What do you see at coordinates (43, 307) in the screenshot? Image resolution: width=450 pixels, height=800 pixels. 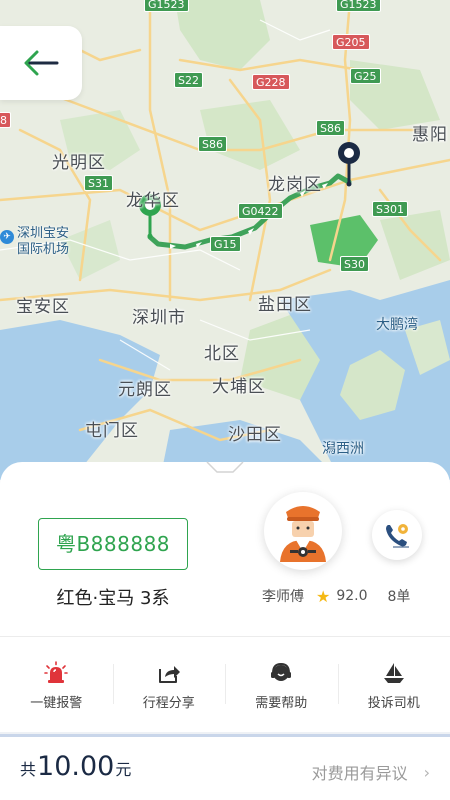 I see `place-label: 宝安区` at bounding box center [43, 307].